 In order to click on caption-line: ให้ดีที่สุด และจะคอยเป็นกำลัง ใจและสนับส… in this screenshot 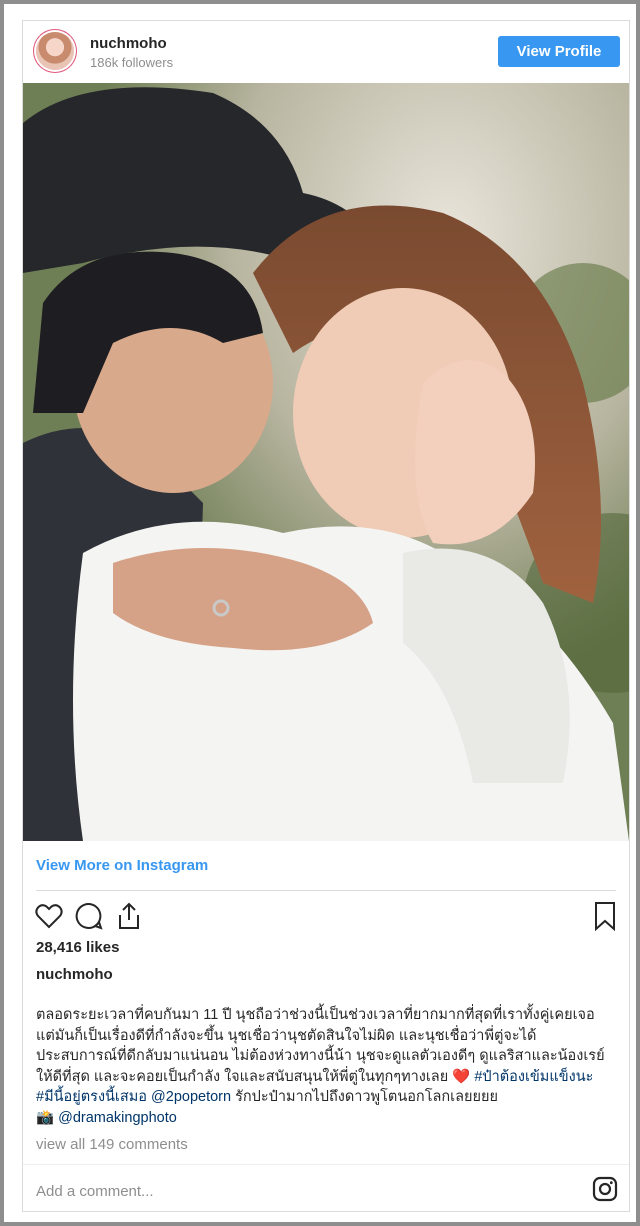, I will do `click(328, 1077)`.